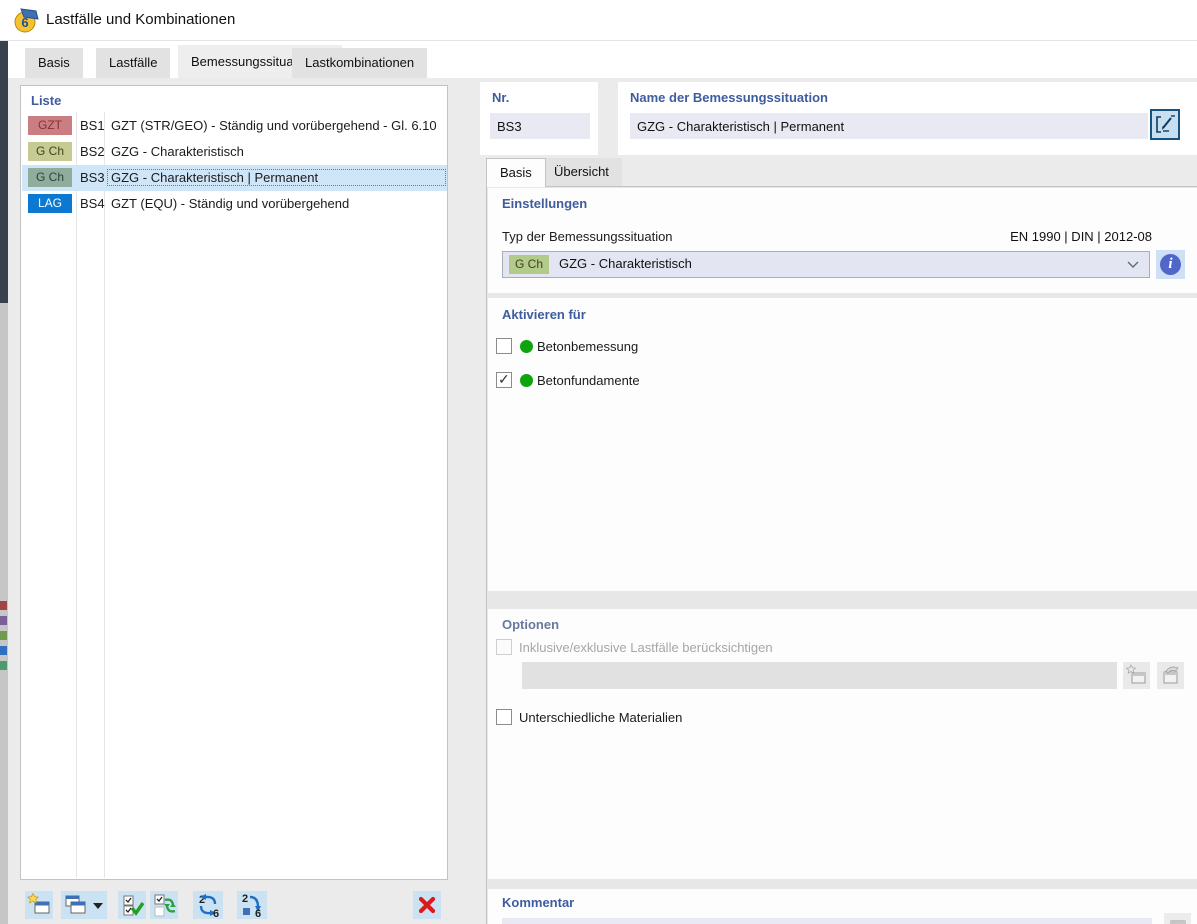 This screenshot has width=1197, height=924. I want to click on renumber-assign-icon: 2 6, so click(251, 906).